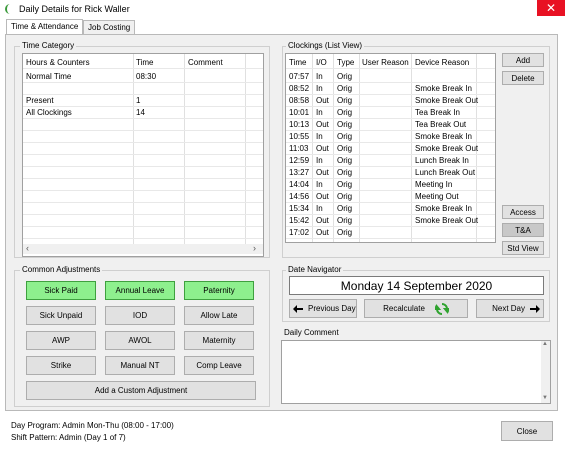  I want to click on column-header-type: Type, so click(345, 62).